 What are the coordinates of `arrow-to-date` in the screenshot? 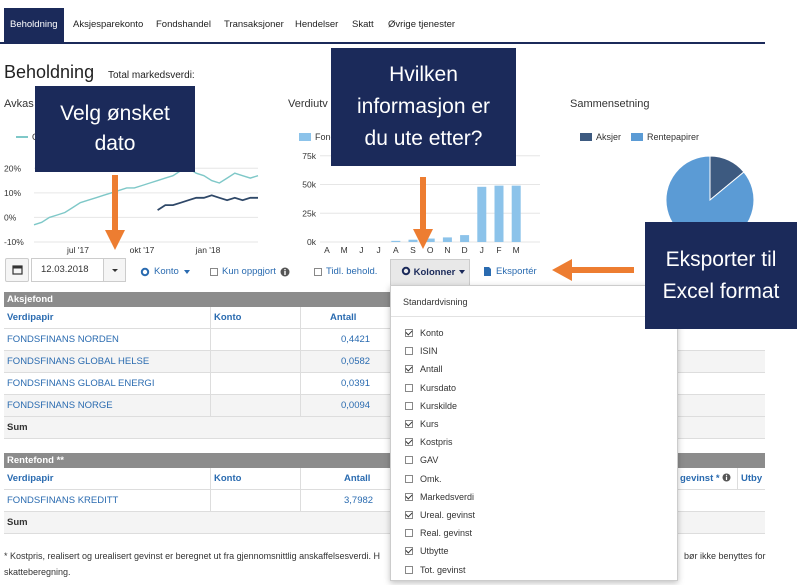 It's located at (115, 212).